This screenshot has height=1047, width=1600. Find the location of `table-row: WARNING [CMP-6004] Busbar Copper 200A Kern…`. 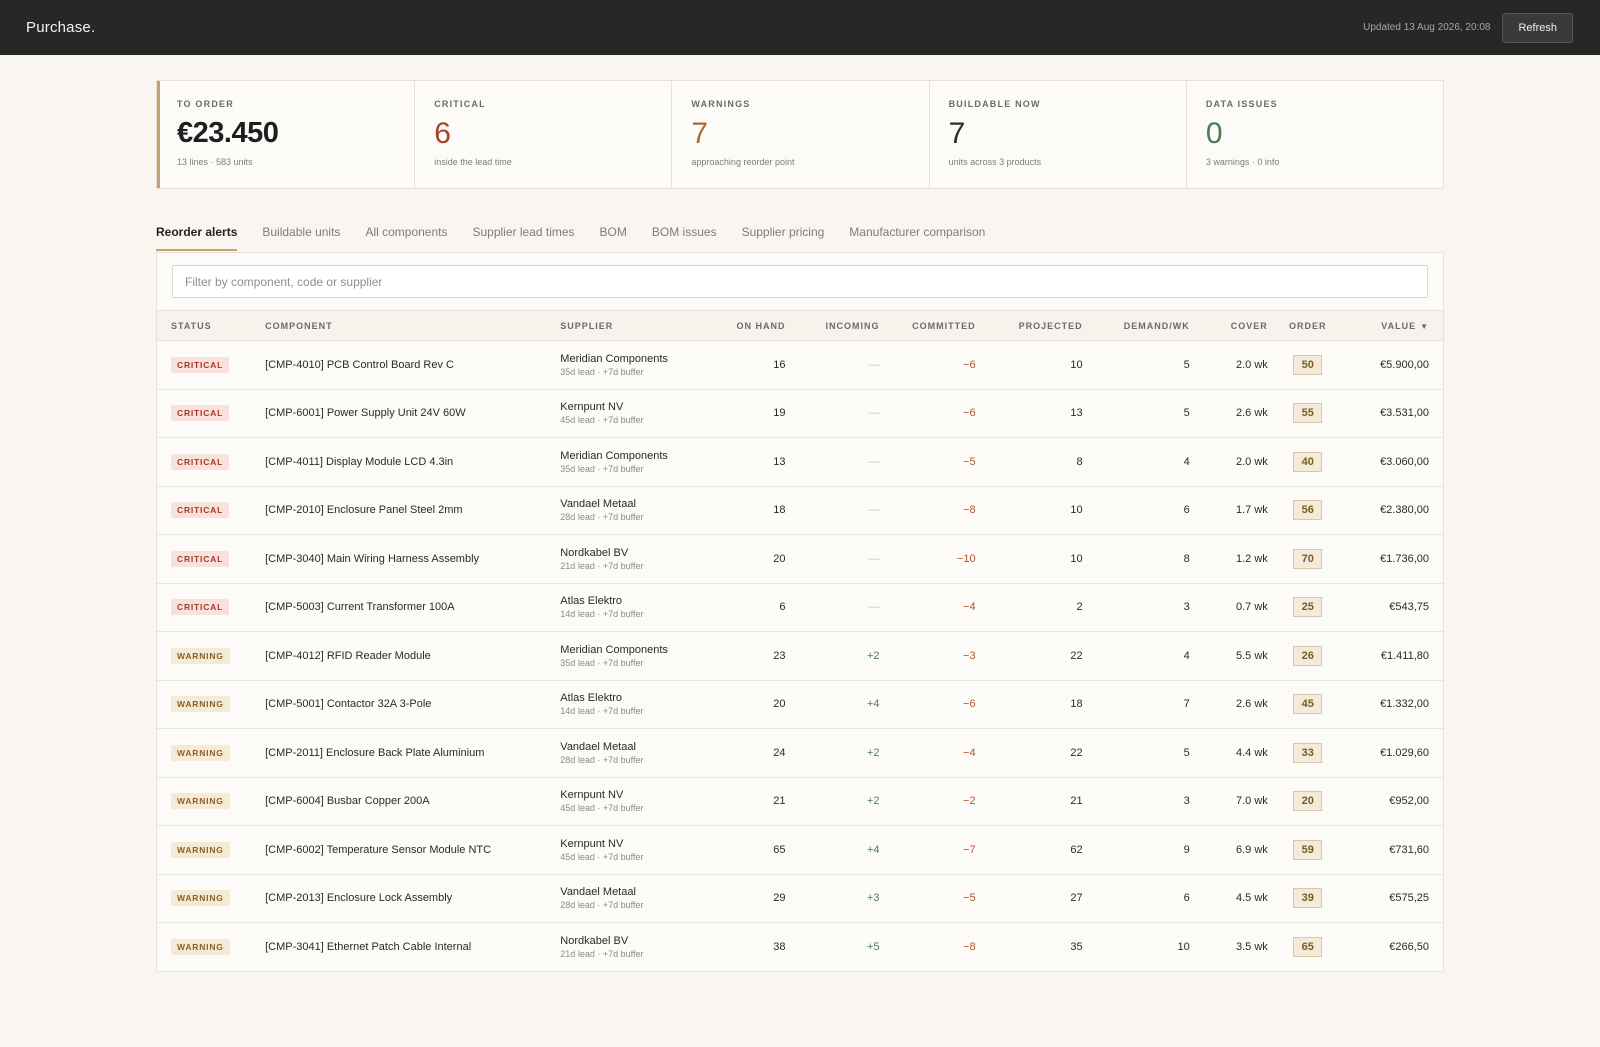

table-row: WARNING [CMP-6004] Busbar Copper 200A Kern… is located at coordinates (800, 801).